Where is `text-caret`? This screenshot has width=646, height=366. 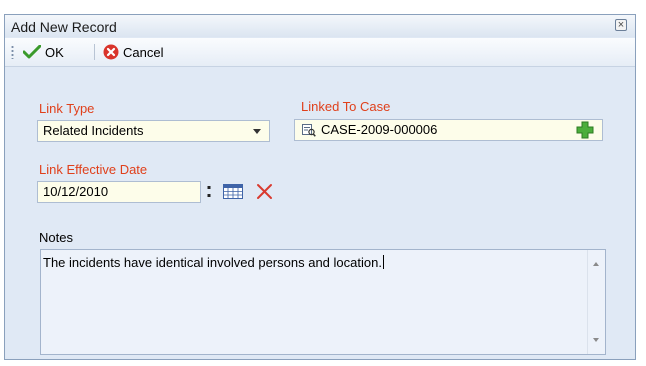
text-caret is located at coordinates (383, 262).